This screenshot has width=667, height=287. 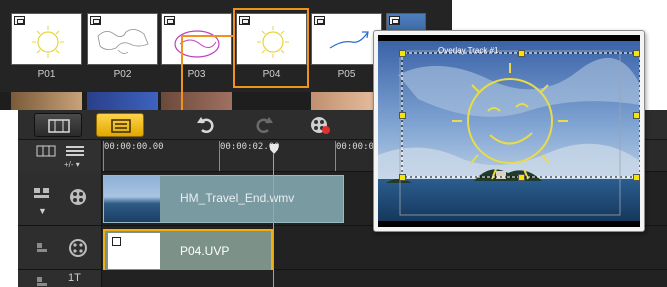 I want to click on video-clip-thumbnail, so click(x=132, y=199).